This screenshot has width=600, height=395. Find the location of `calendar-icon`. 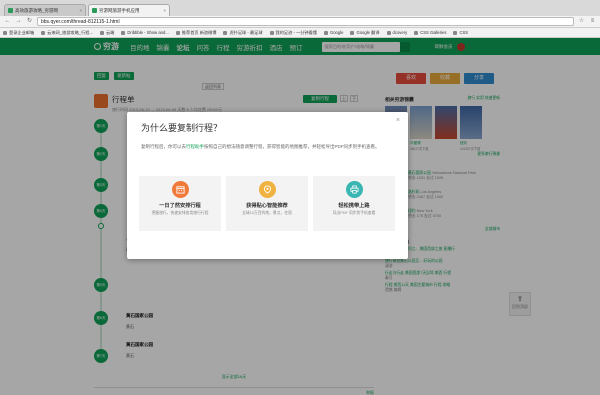

calendar-icon is located at coordinates (180, 189).